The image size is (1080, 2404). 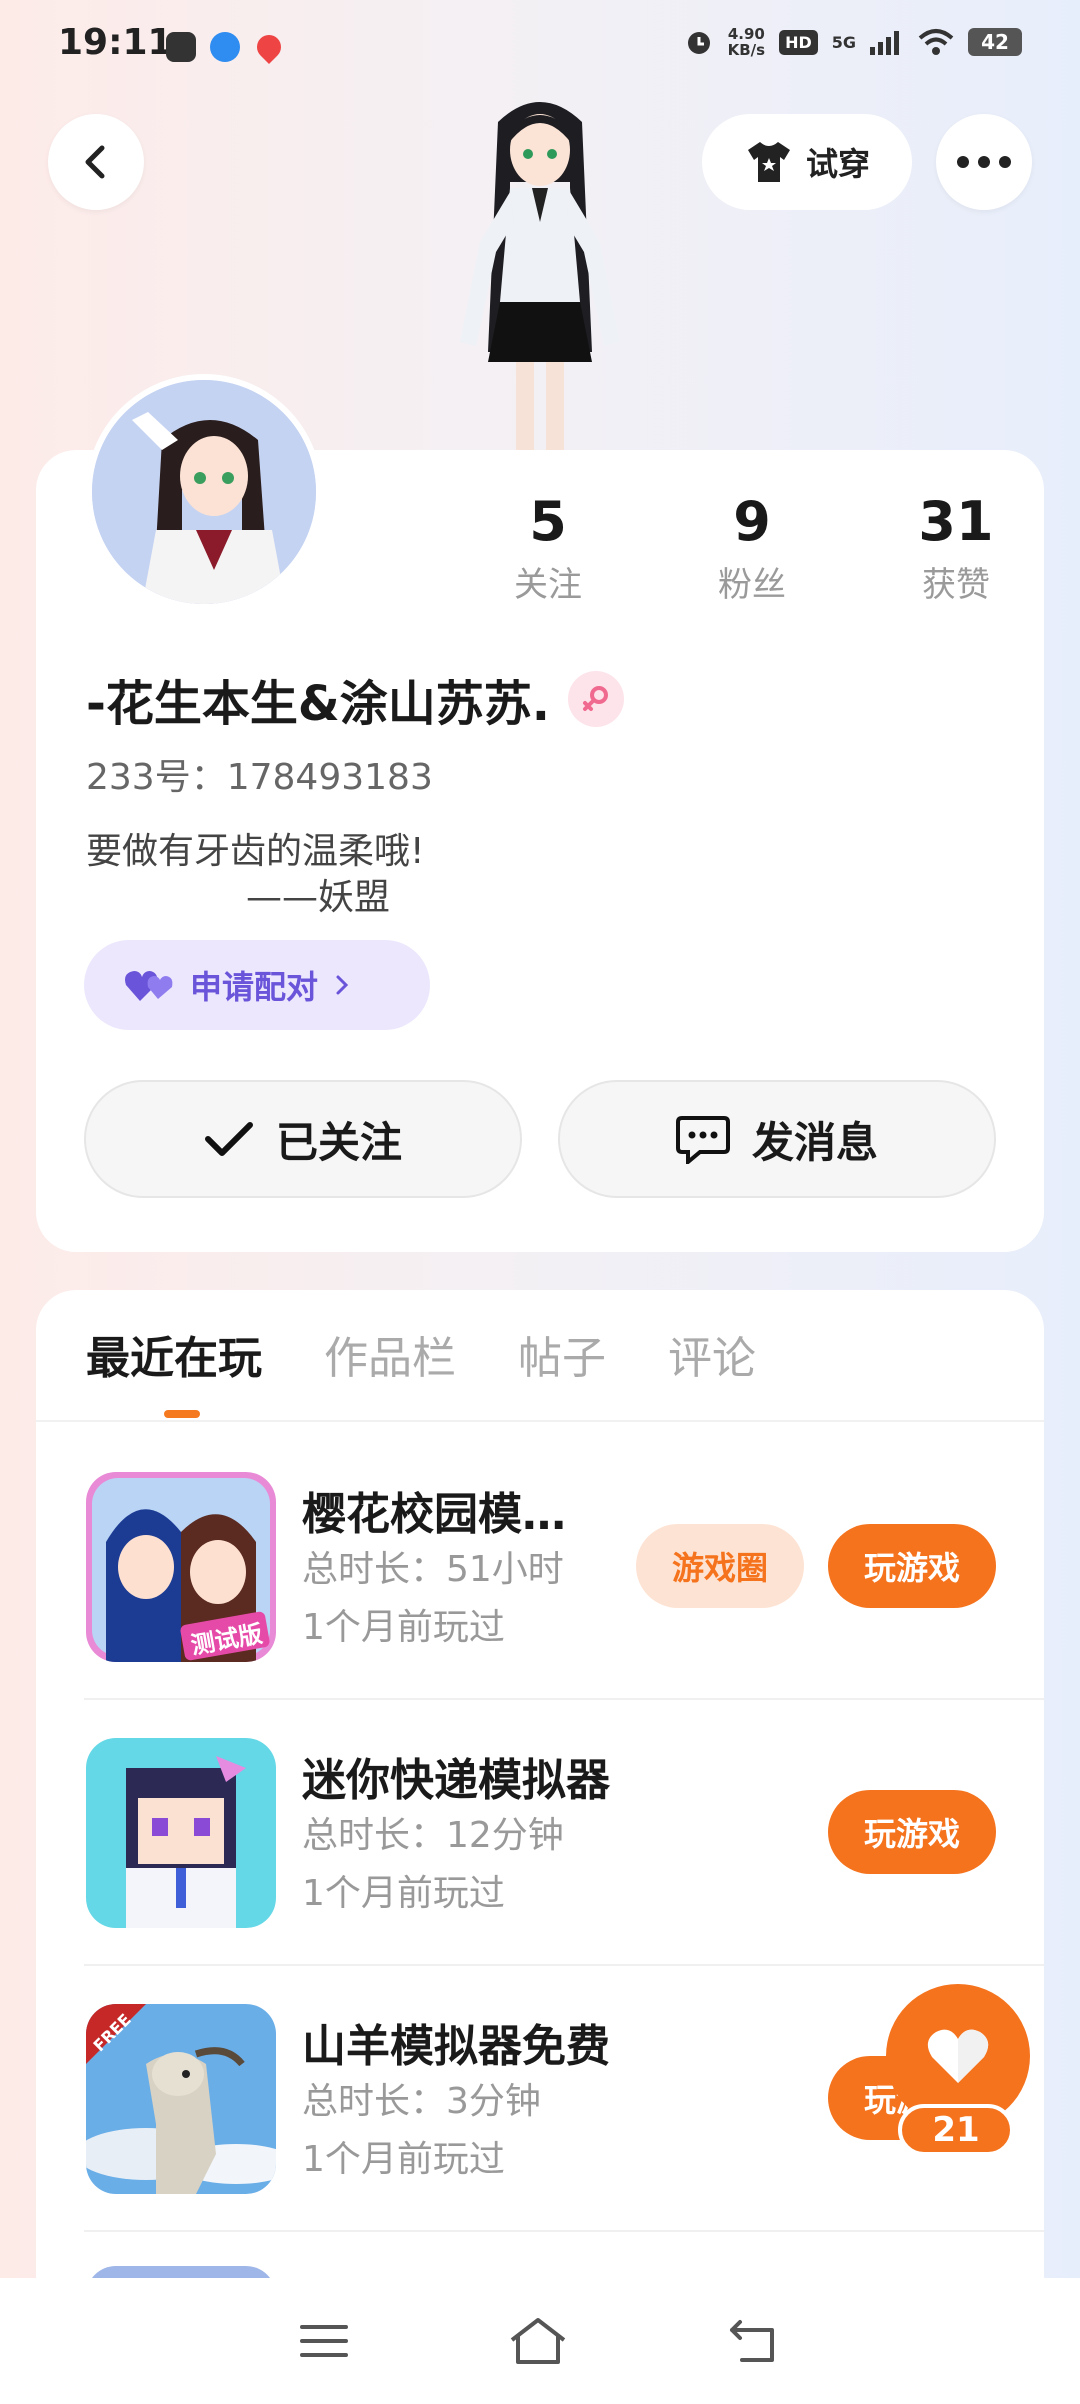 I want to click on avatar-character-illustration, so click(x=540, y=272).